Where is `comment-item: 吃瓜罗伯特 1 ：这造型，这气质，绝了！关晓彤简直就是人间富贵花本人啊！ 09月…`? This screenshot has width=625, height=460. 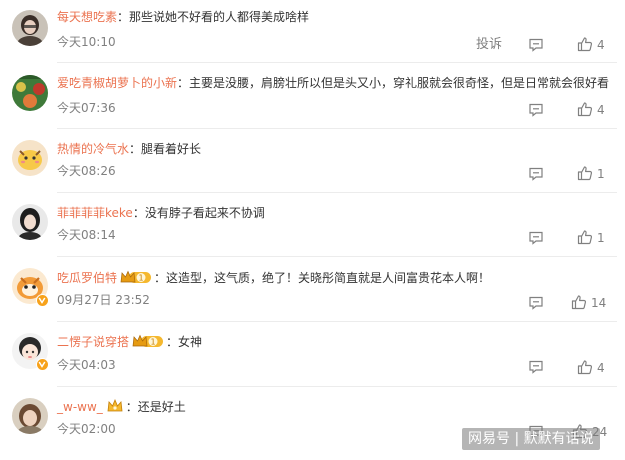 comment-item: 吃瓜罗伯特 1 ：这造型，这气质，绝了！关晓彤简直就是人间富贵花本人啊！ 09月… is located at coordinates (312, 290).